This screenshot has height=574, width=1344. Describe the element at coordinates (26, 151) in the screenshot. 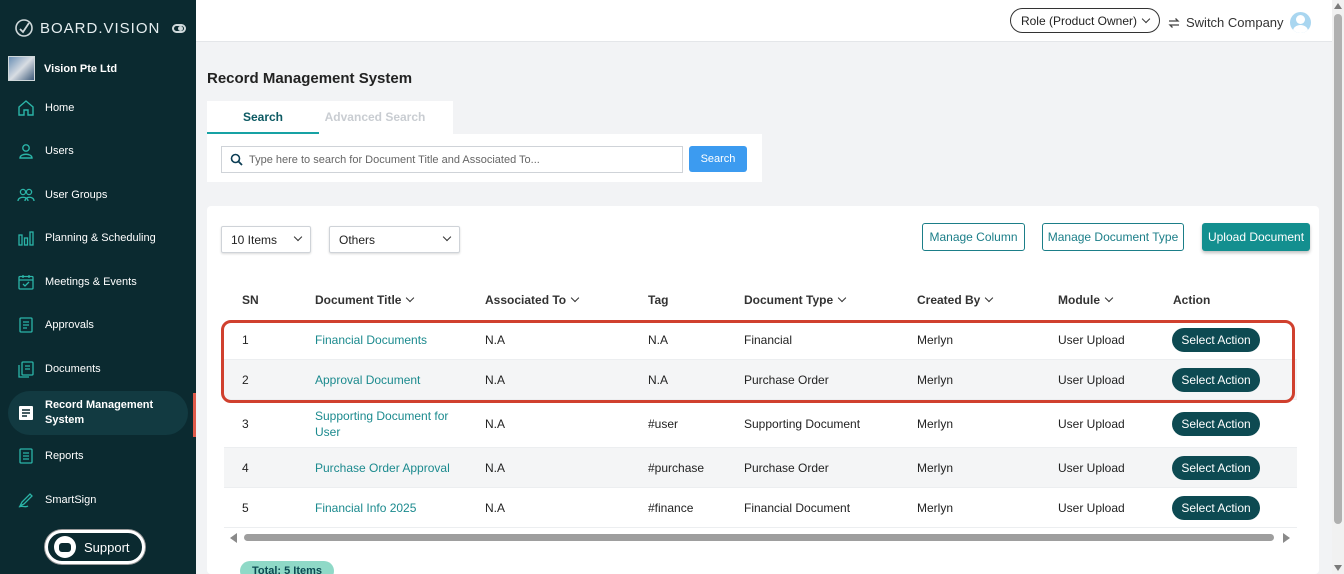

I see `user-icon` at that location.